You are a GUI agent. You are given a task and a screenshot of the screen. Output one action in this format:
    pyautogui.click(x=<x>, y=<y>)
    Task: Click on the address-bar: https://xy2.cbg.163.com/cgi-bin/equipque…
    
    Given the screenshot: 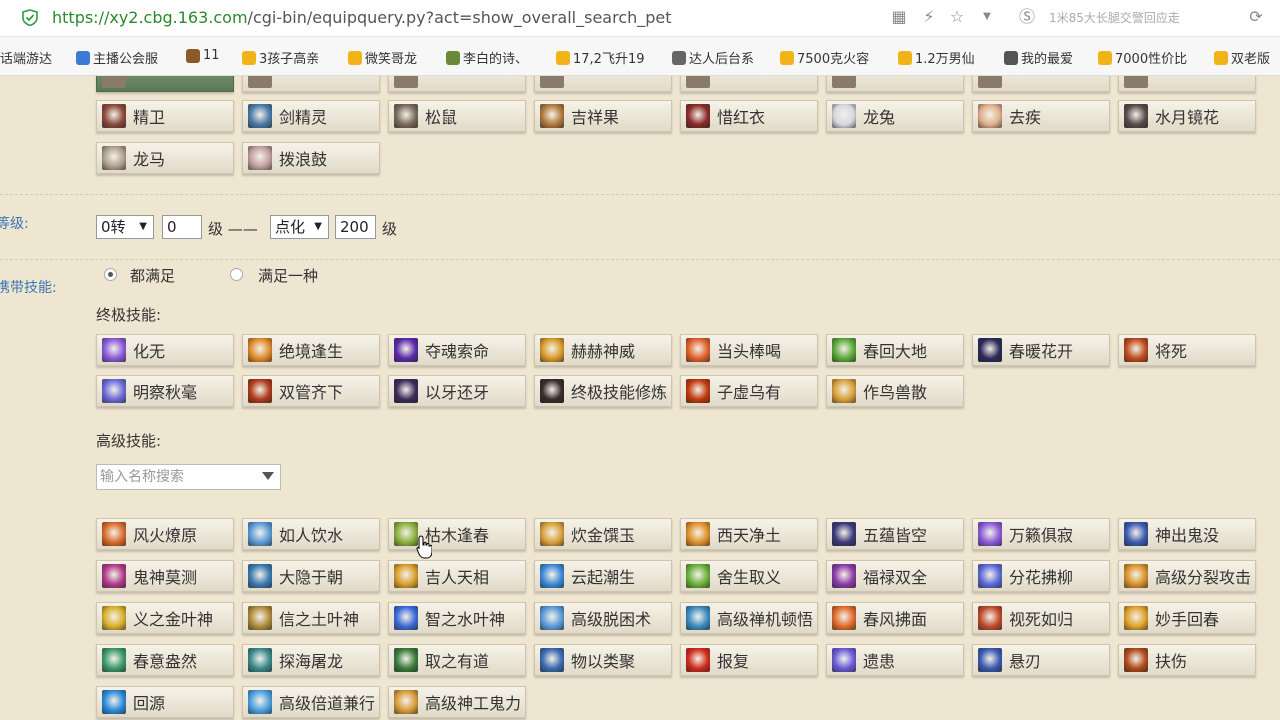 What is the action you would take?
    pyautogui.click(x=640, y=18)
    